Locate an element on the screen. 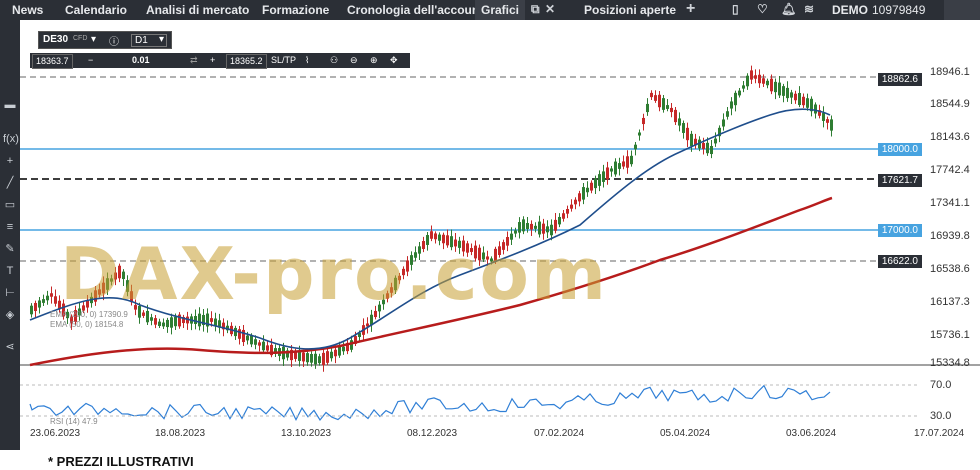 This screenshot has width=980, height=470. notifications-icon: 🔔︎ is located at coordinates (788, 9).